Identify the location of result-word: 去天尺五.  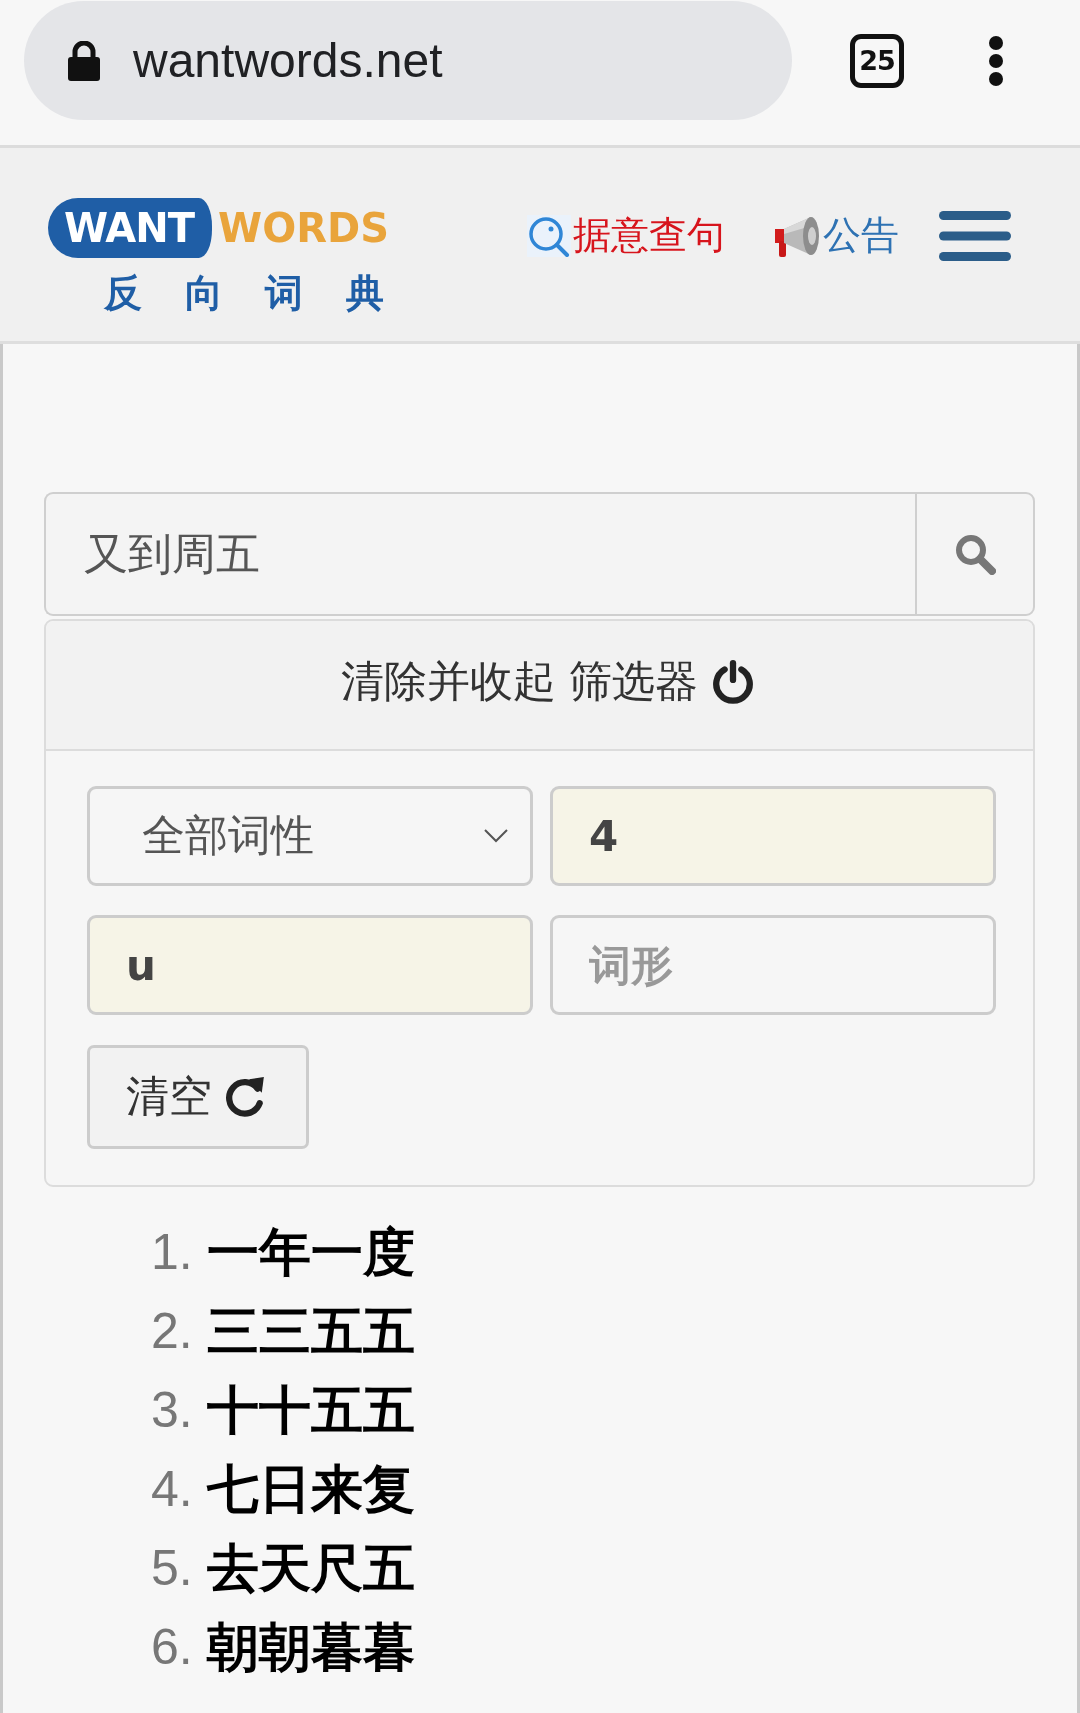
(310, 1568).